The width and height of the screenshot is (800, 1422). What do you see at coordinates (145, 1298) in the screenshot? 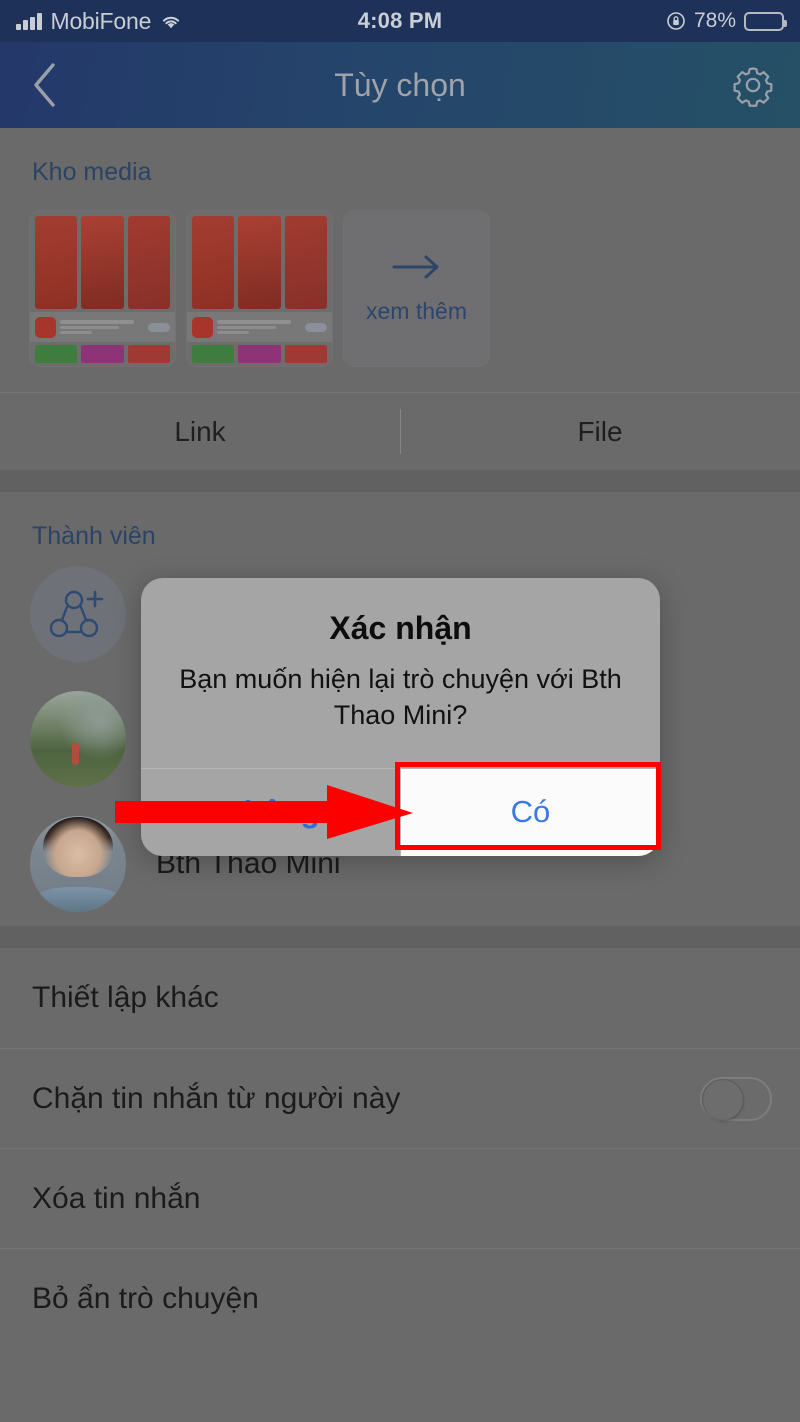
I see `list-item-label: Bỏ ẩn trò chuyện` at bounding box center [145, 1298].